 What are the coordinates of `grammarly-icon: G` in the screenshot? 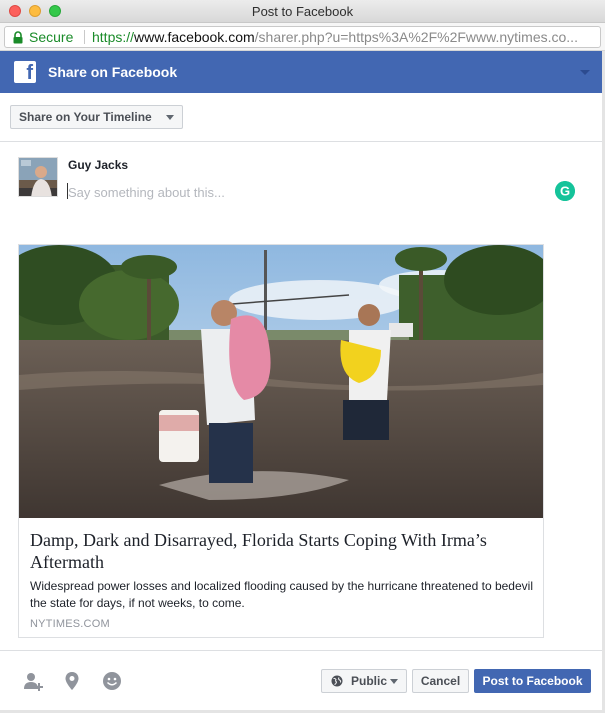 It's located at (565, 191).